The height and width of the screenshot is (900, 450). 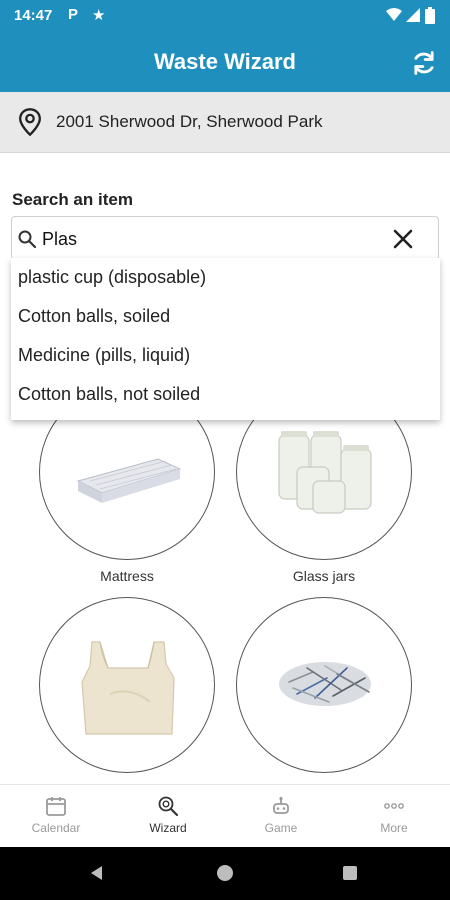 I want to click on clear-icon, so click(x=403, y=239).